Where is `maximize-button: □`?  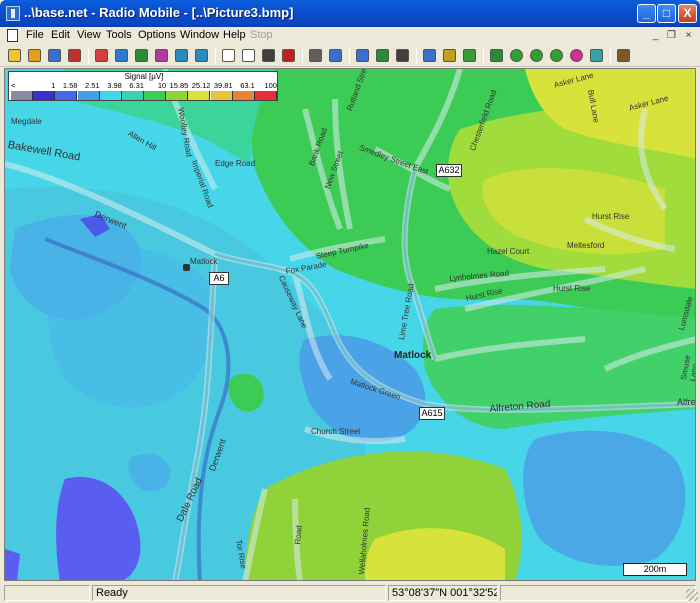 maximize-button: □ is located at coordinates (666, 13).